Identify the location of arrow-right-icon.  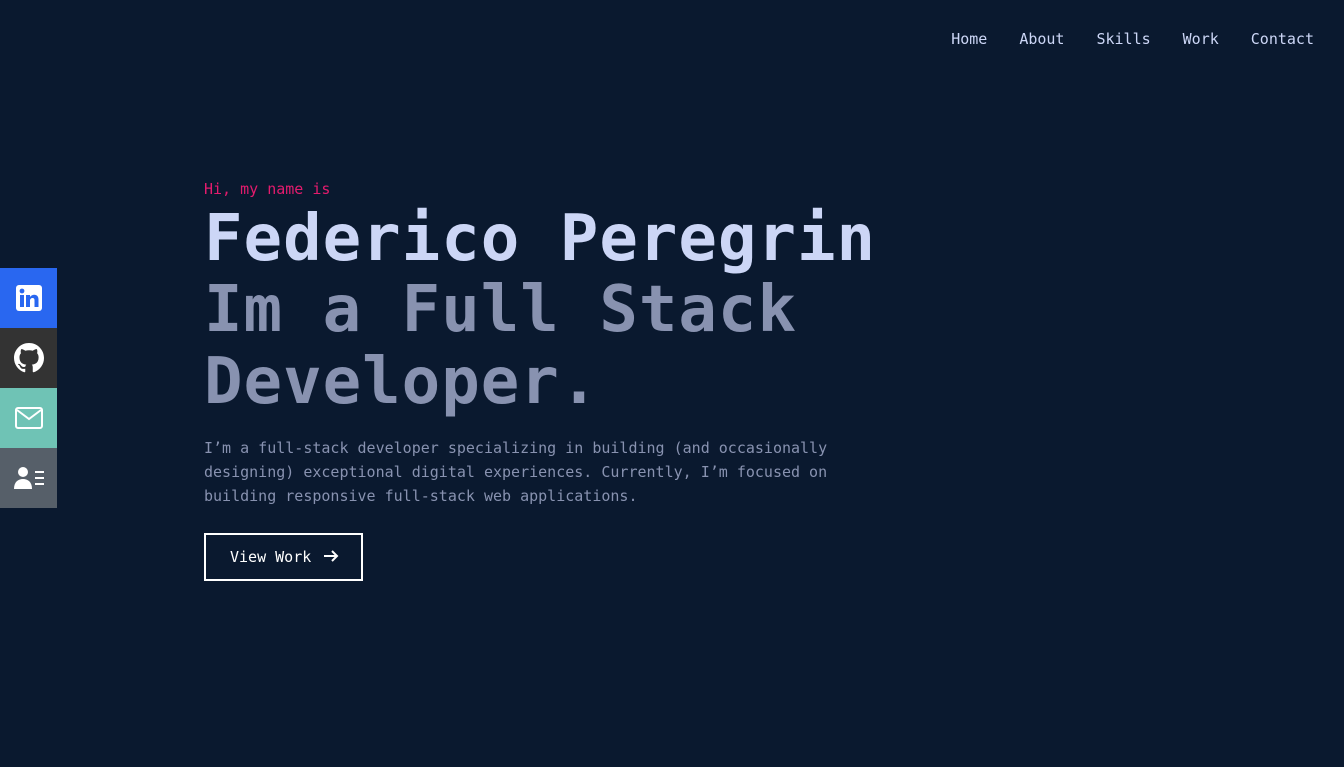
(331, 557).